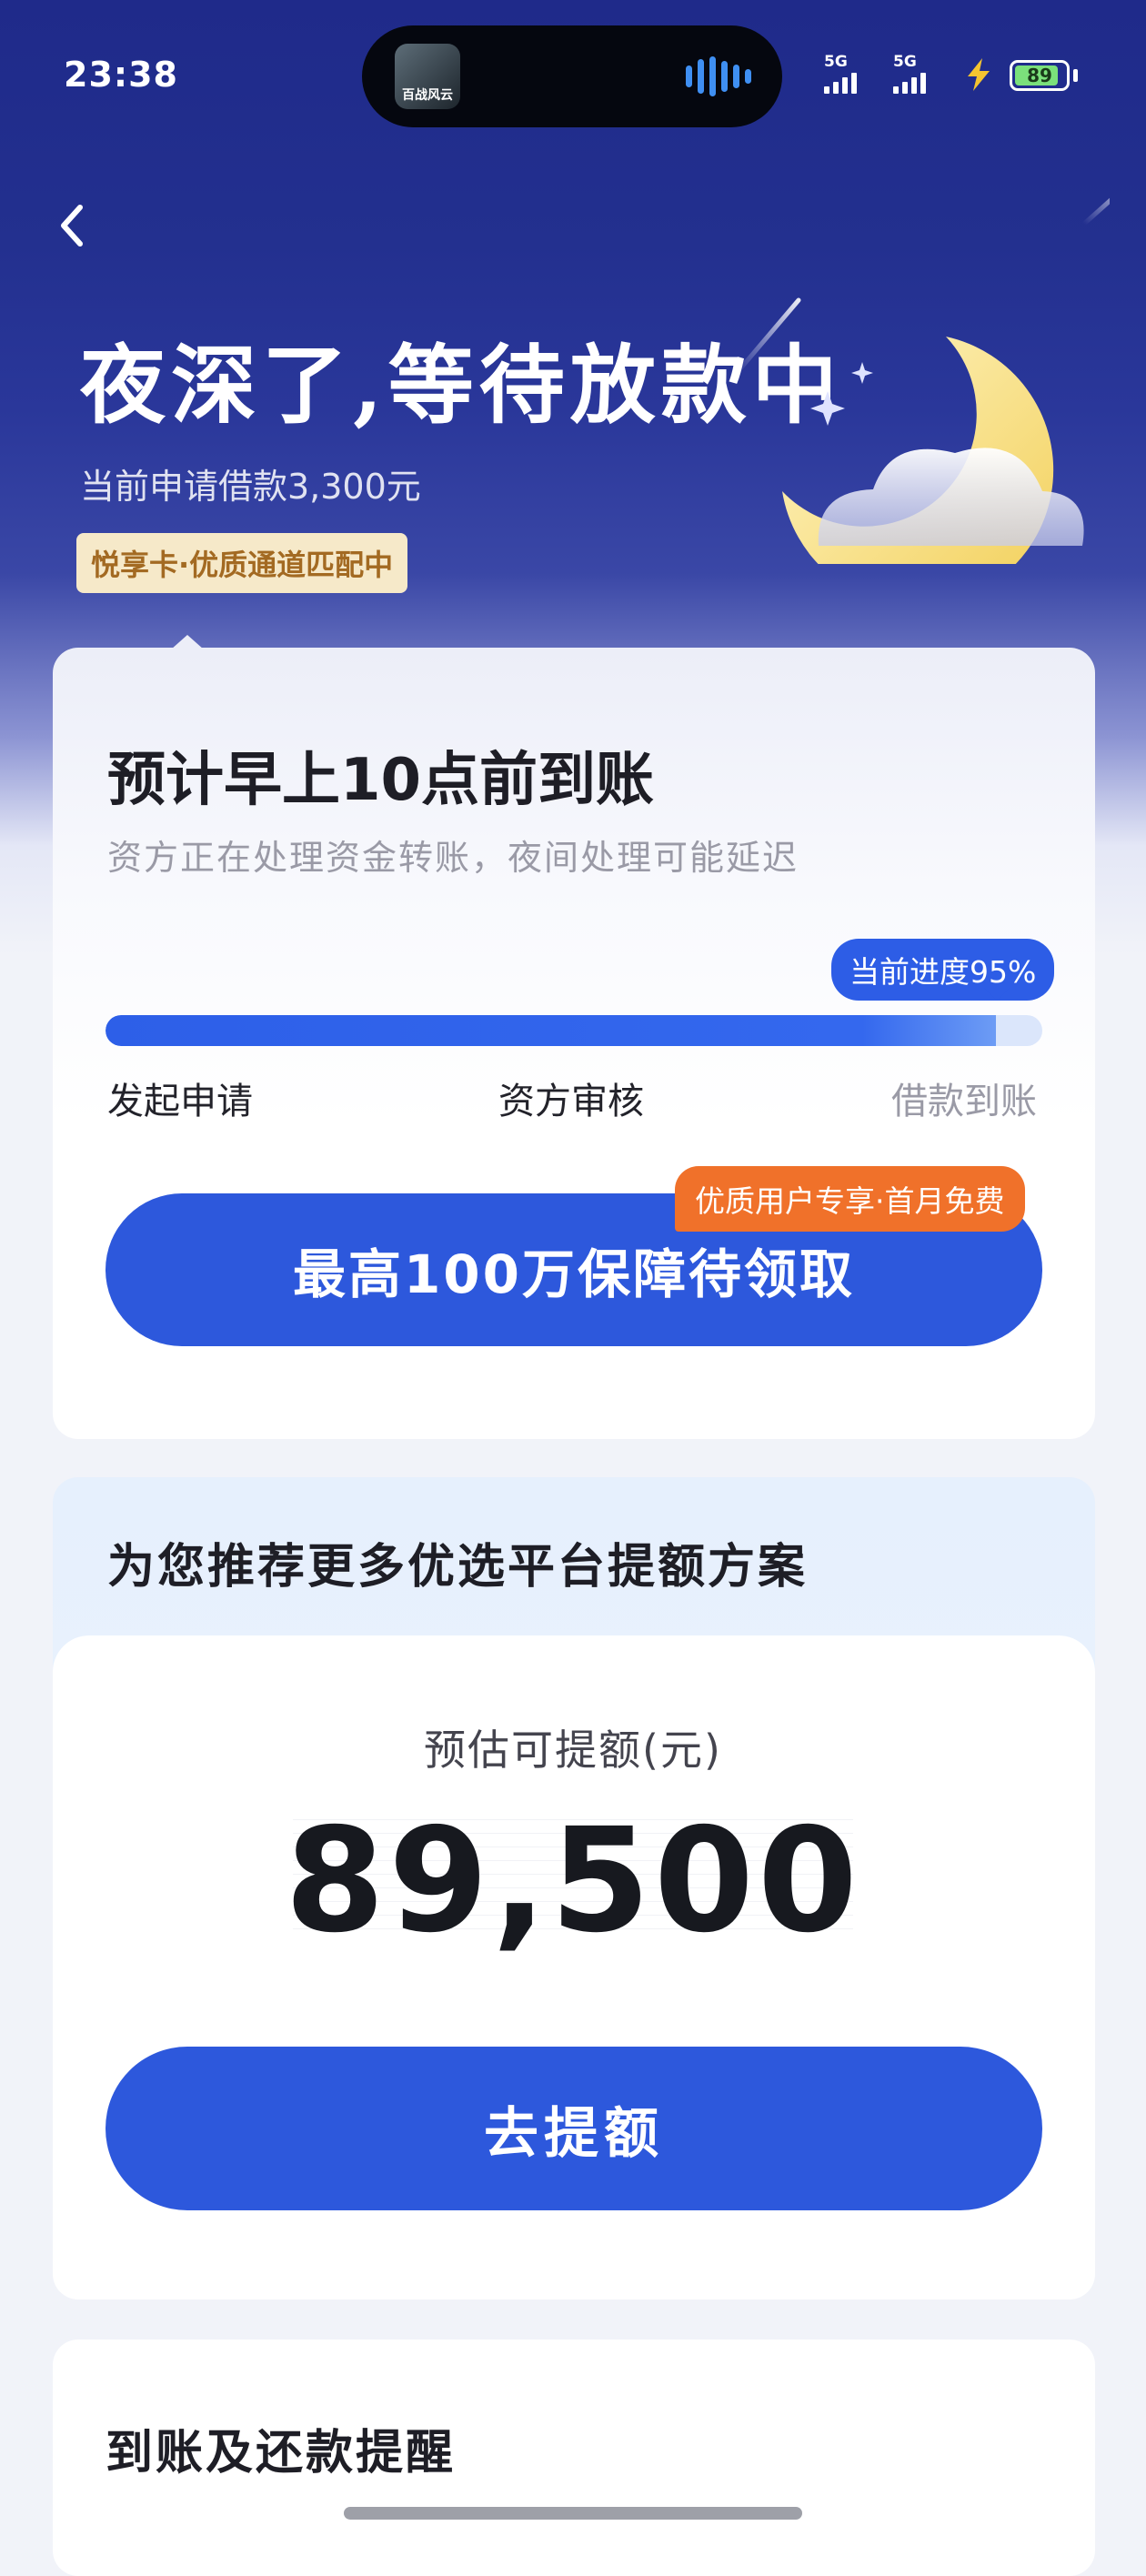  Describe the element at coordinates (281, 2453) in the screenshot. I see `reminder-title: 到账及还款提醒` at that location.